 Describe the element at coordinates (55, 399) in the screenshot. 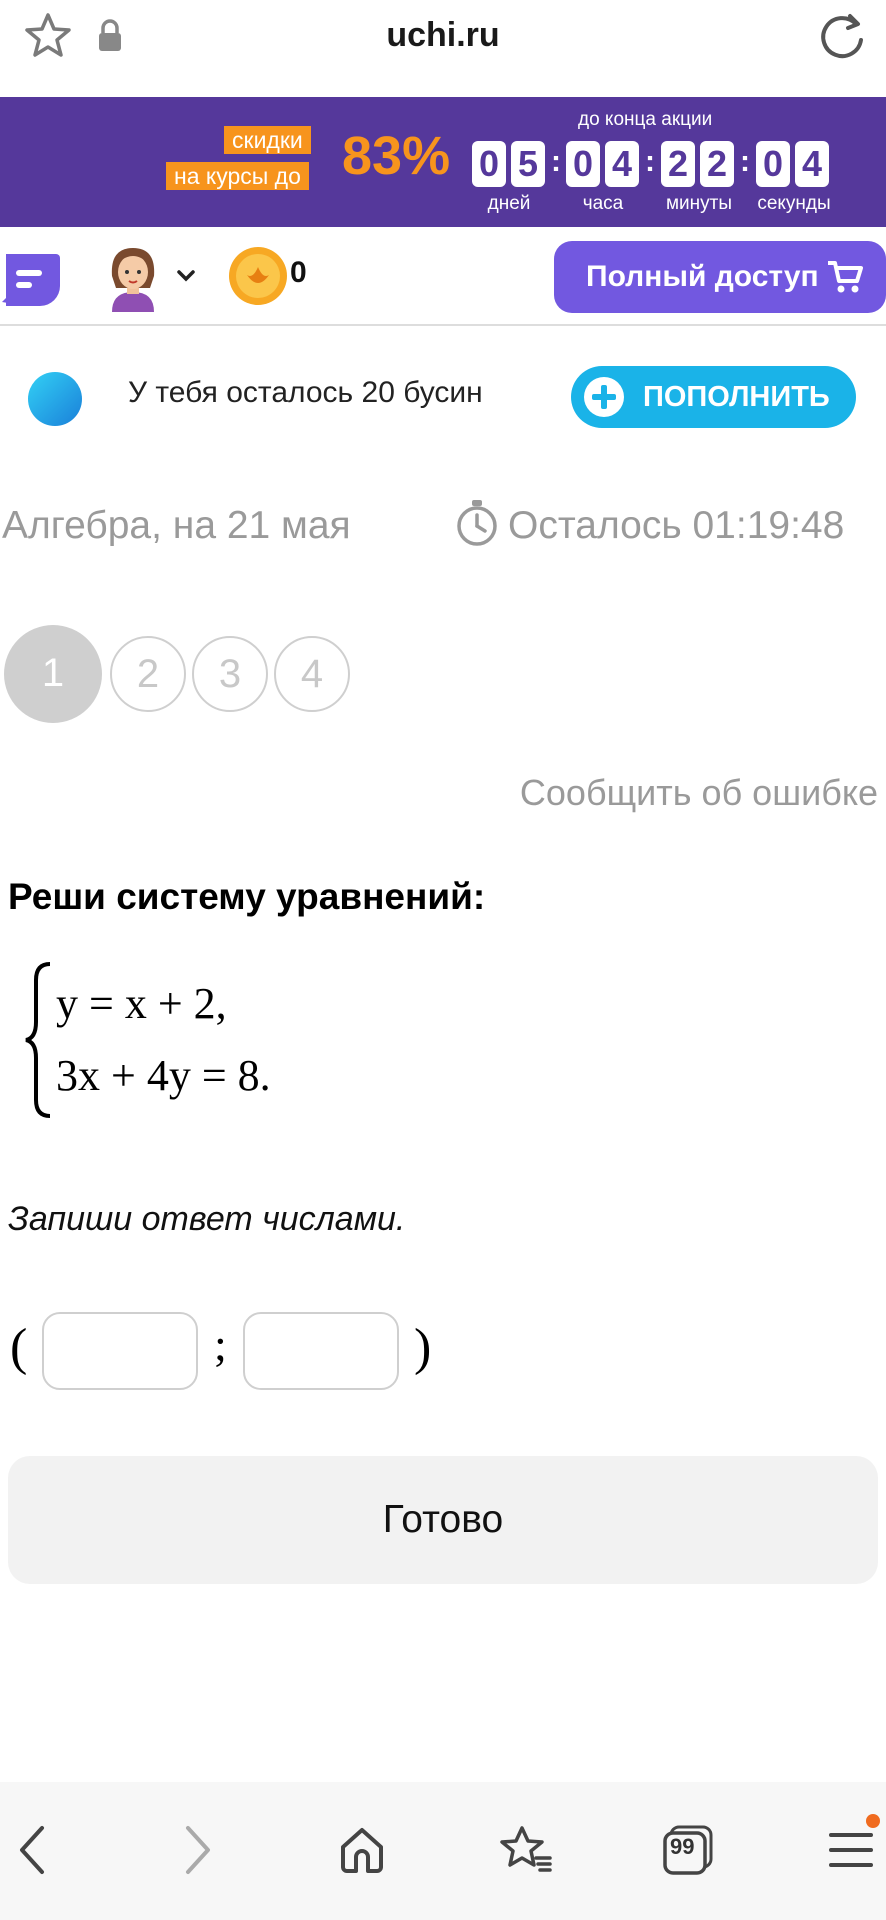

I see `bead-icon` at that location.